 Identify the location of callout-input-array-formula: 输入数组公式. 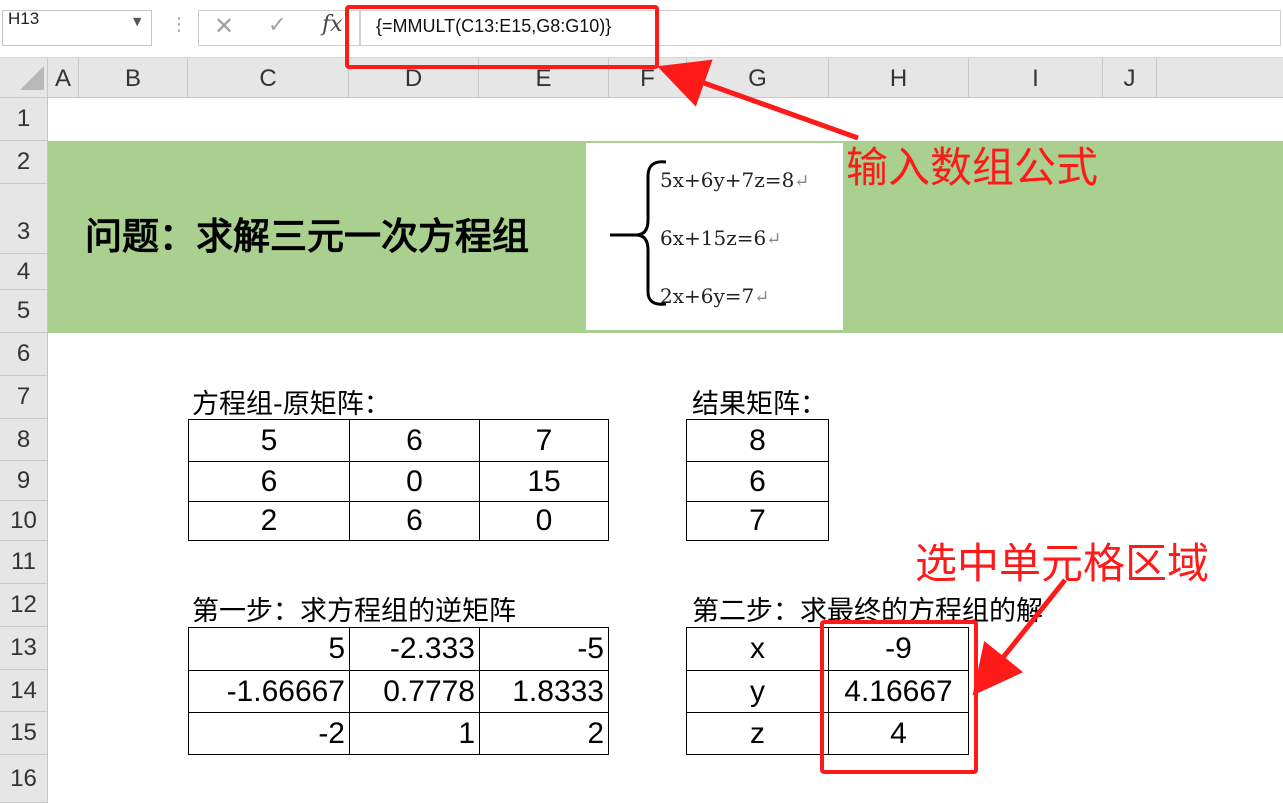
(972, 167).